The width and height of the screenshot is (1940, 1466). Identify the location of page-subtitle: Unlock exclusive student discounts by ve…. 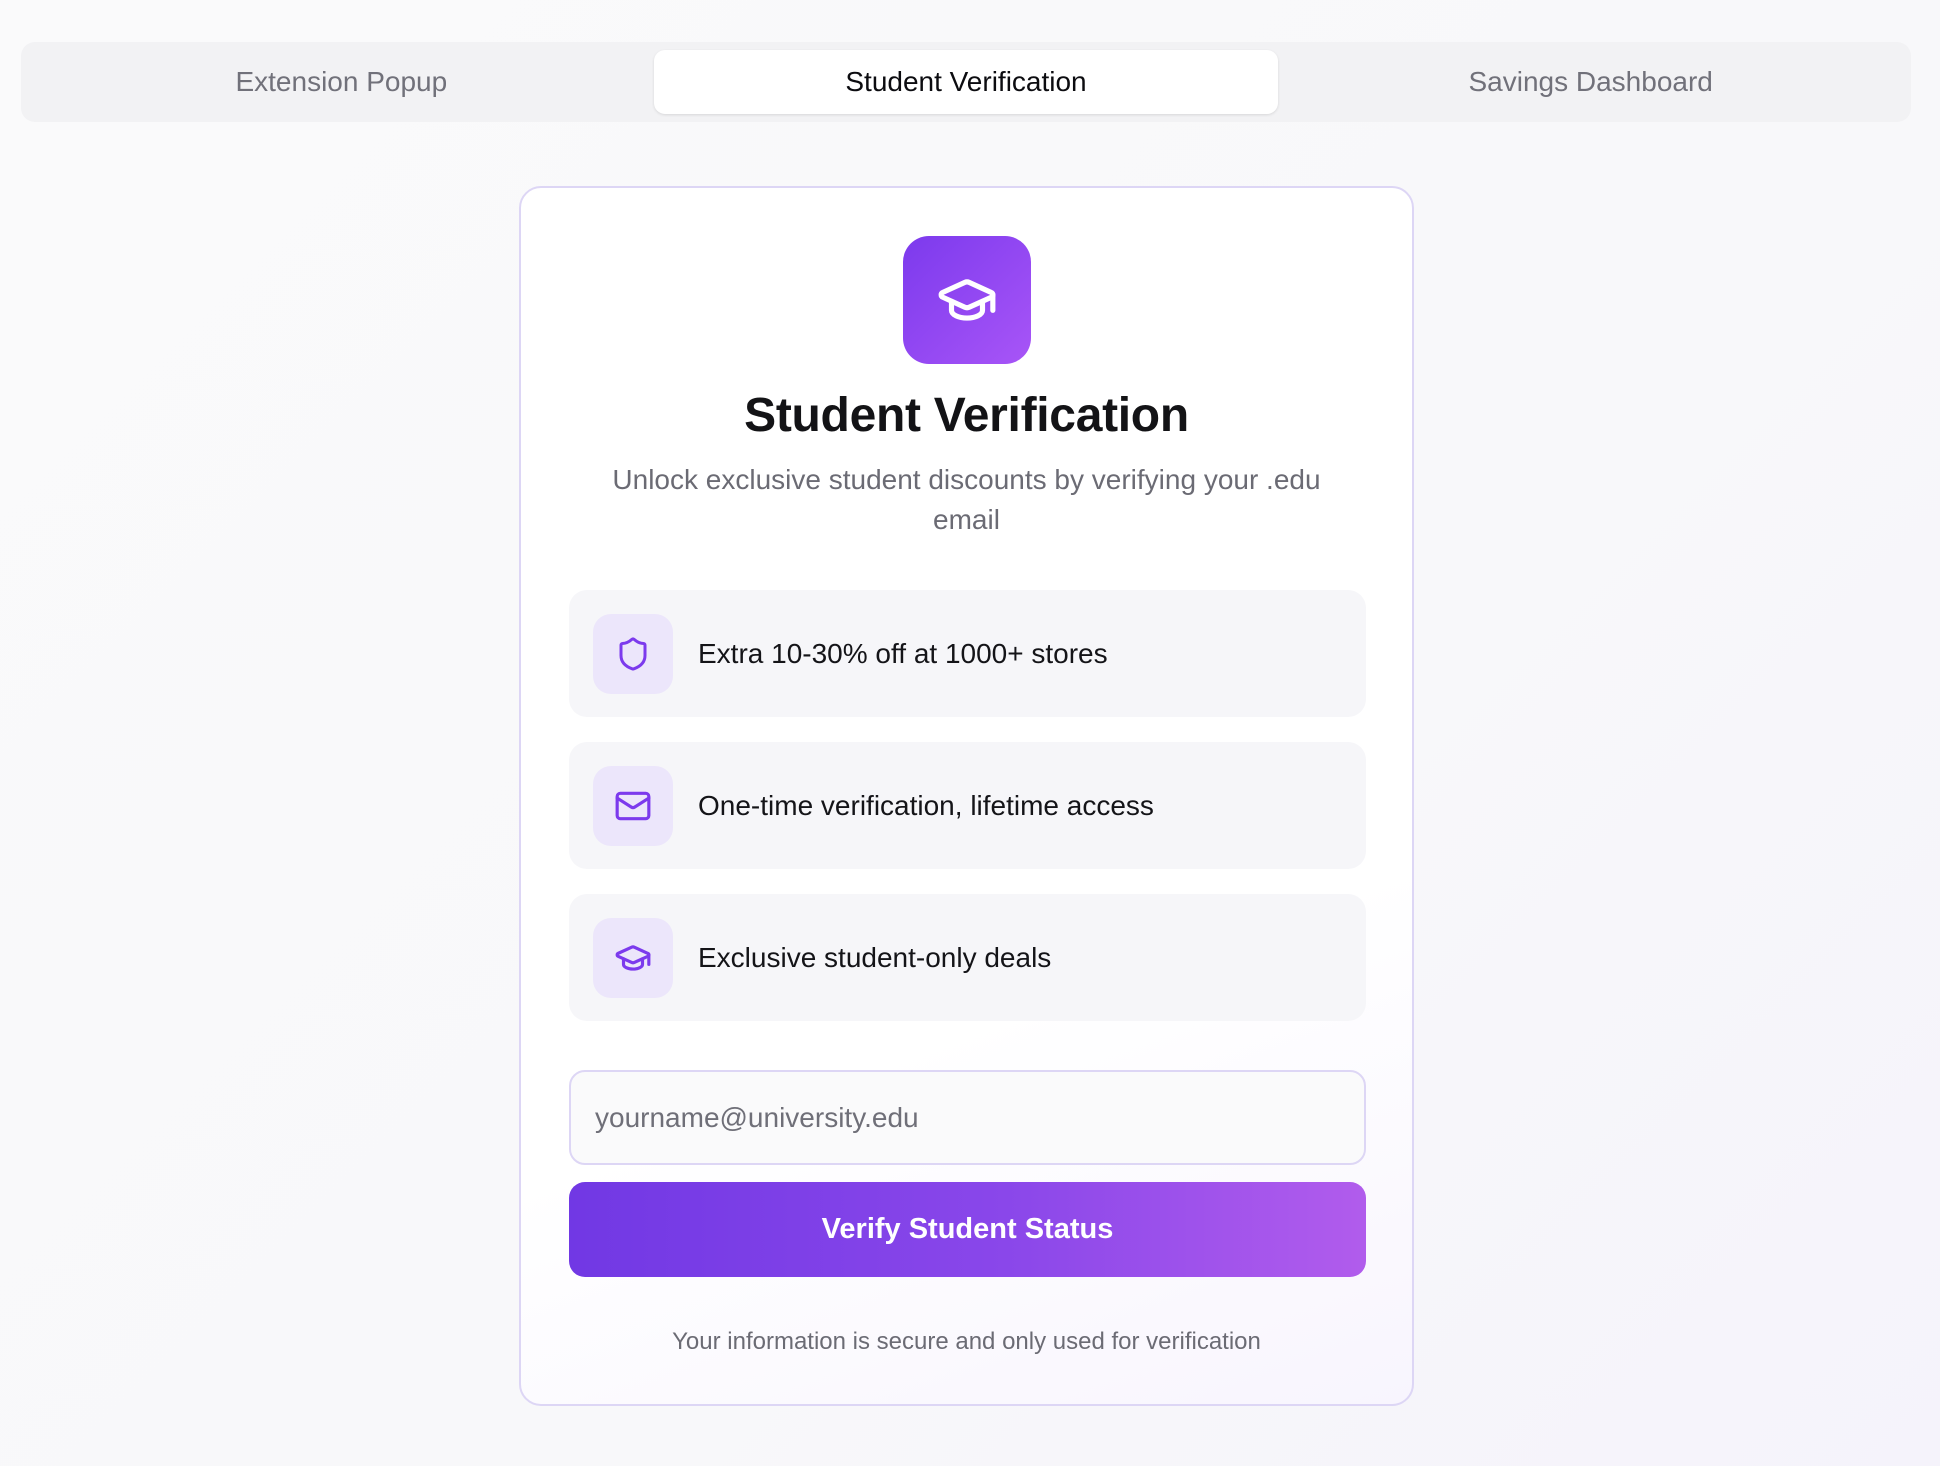
(966, 499).